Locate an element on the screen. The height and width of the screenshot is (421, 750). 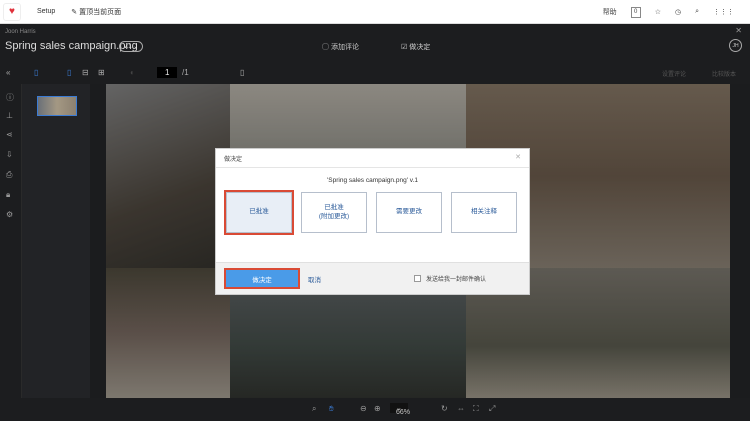
bottom-toolbar: ⌕ ✋︎ ⊖ ⊕ 66% ⌄ ↻ ⇔ ⛶ ⤢ is located at coordinates (375, 409).